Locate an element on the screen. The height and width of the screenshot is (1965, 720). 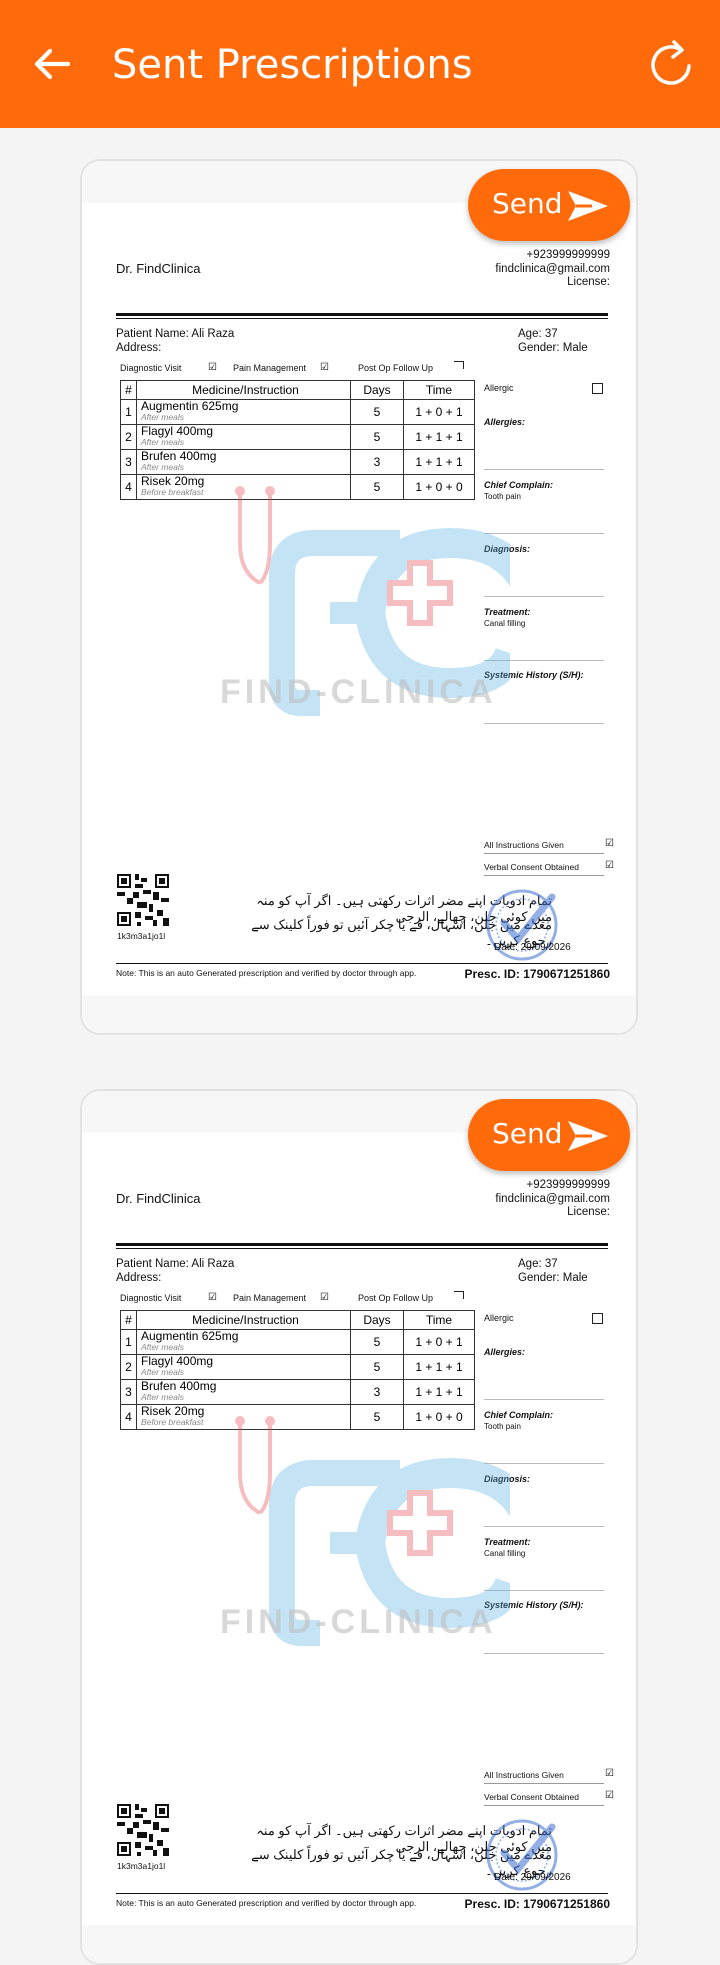
prescription-id: Presc. ID: 1790671251860 is located at coordinates (537, 1904).